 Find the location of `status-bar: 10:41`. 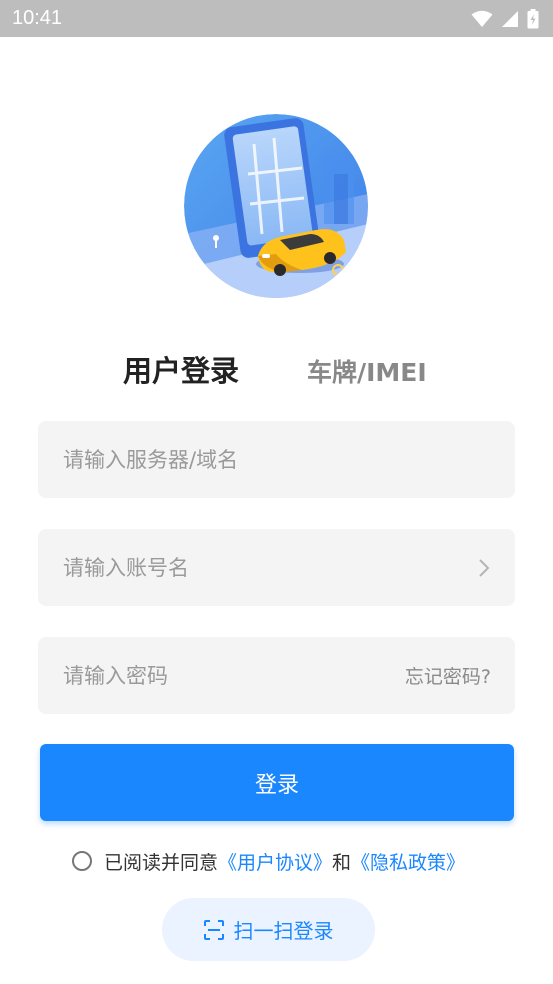

status-bar: 10:41 is located at coordinates (276, 18).